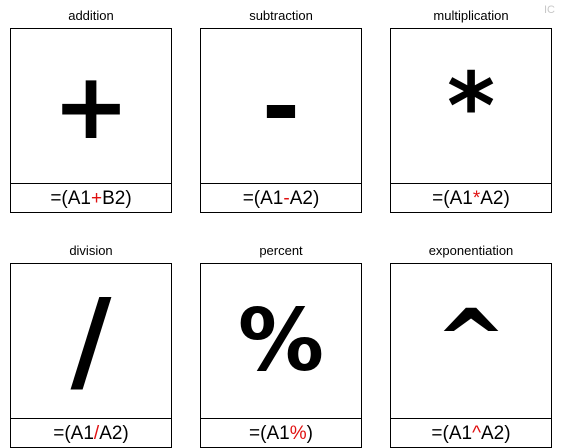 Image resolution: width=564 pixels, height=448 pixels. I want to click on card-box: + =(A1+B2), so click(91, 120).